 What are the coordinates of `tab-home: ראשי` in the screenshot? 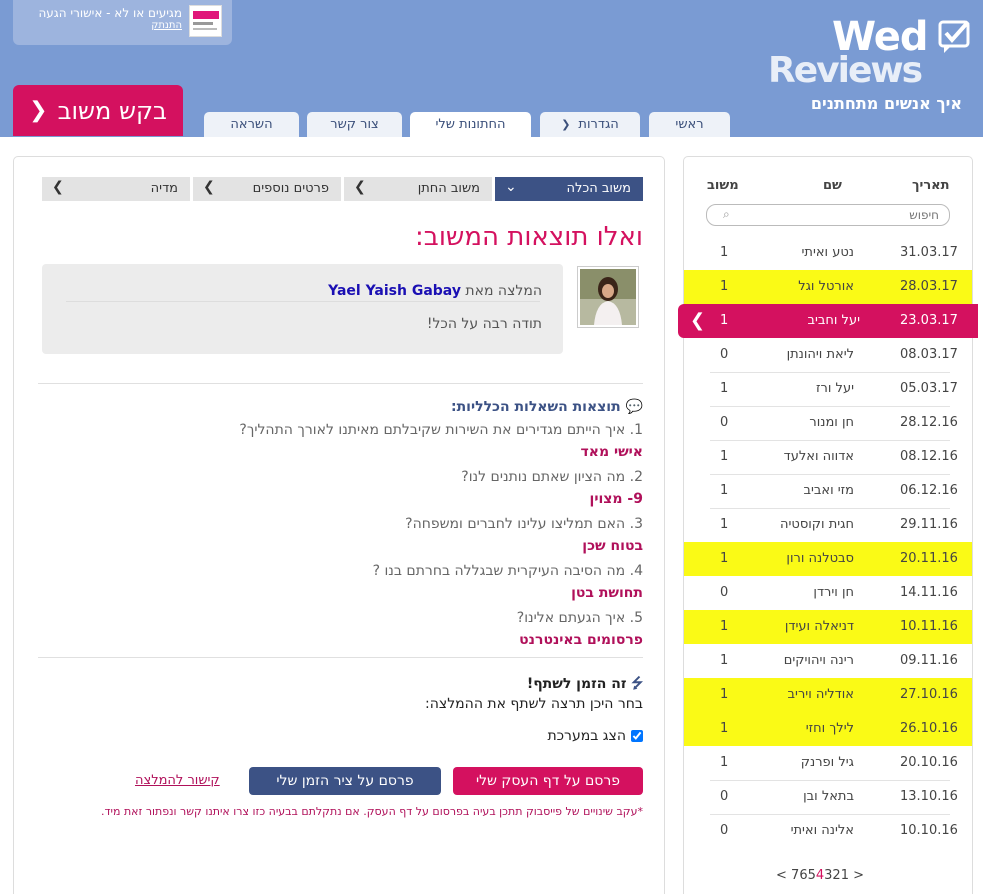 It's located at (689, 124).